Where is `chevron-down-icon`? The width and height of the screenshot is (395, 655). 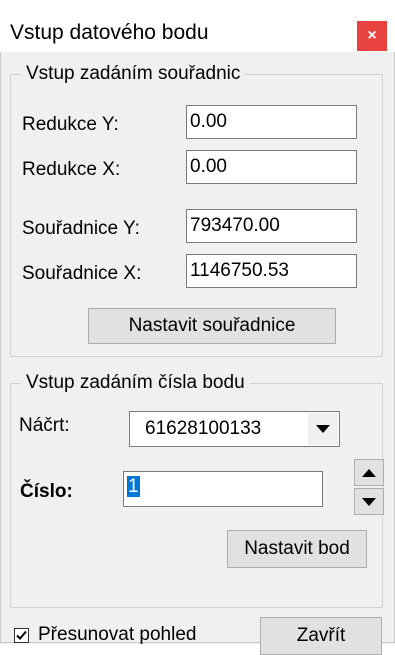 chevron-down-icon is located at coordinates (323, 429).